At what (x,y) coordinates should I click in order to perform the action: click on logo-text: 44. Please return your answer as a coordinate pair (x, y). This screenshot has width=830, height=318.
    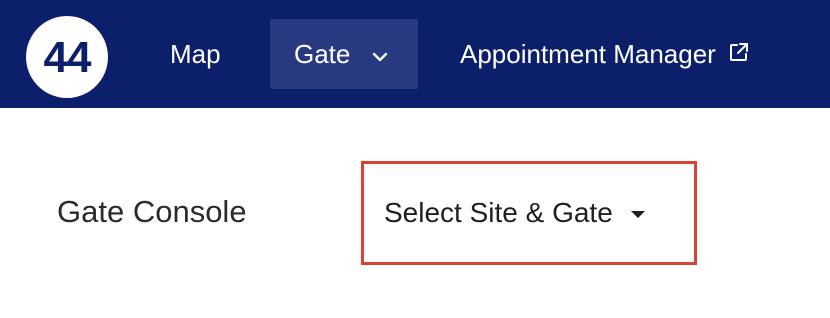
    Looking at the image, I should click on (67, 57).